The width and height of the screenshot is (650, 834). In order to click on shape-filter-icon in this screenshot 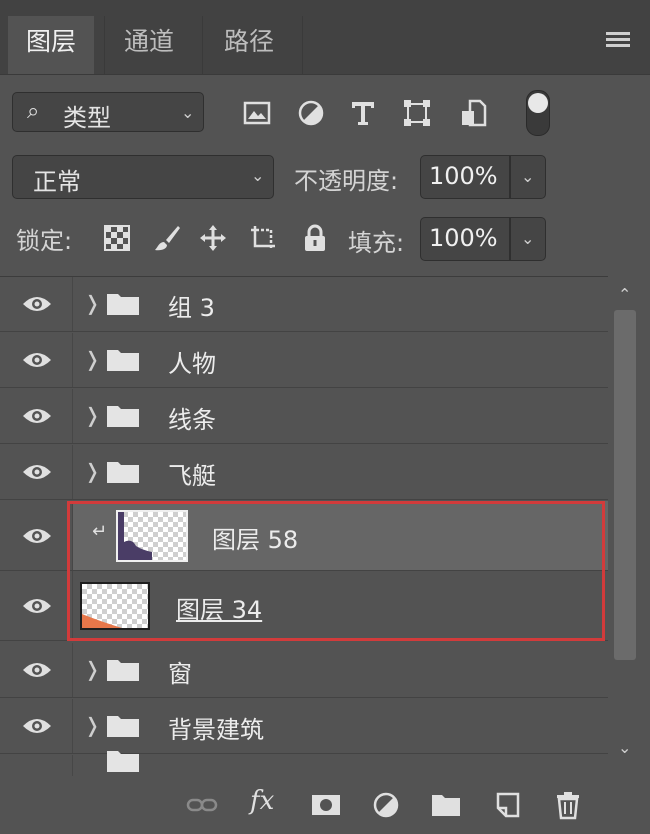, I will do `click(417, 113)`.